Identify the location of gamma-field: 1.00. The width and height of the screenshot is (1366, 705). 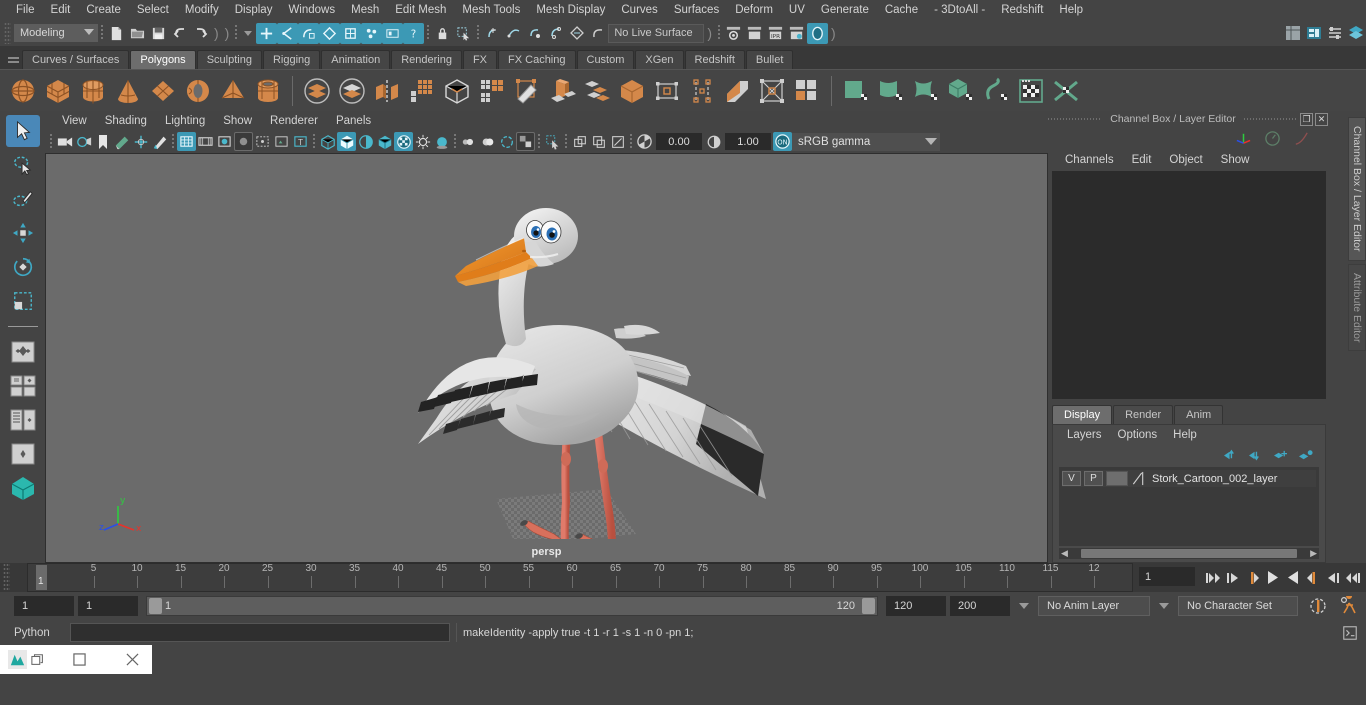
(748, 141).